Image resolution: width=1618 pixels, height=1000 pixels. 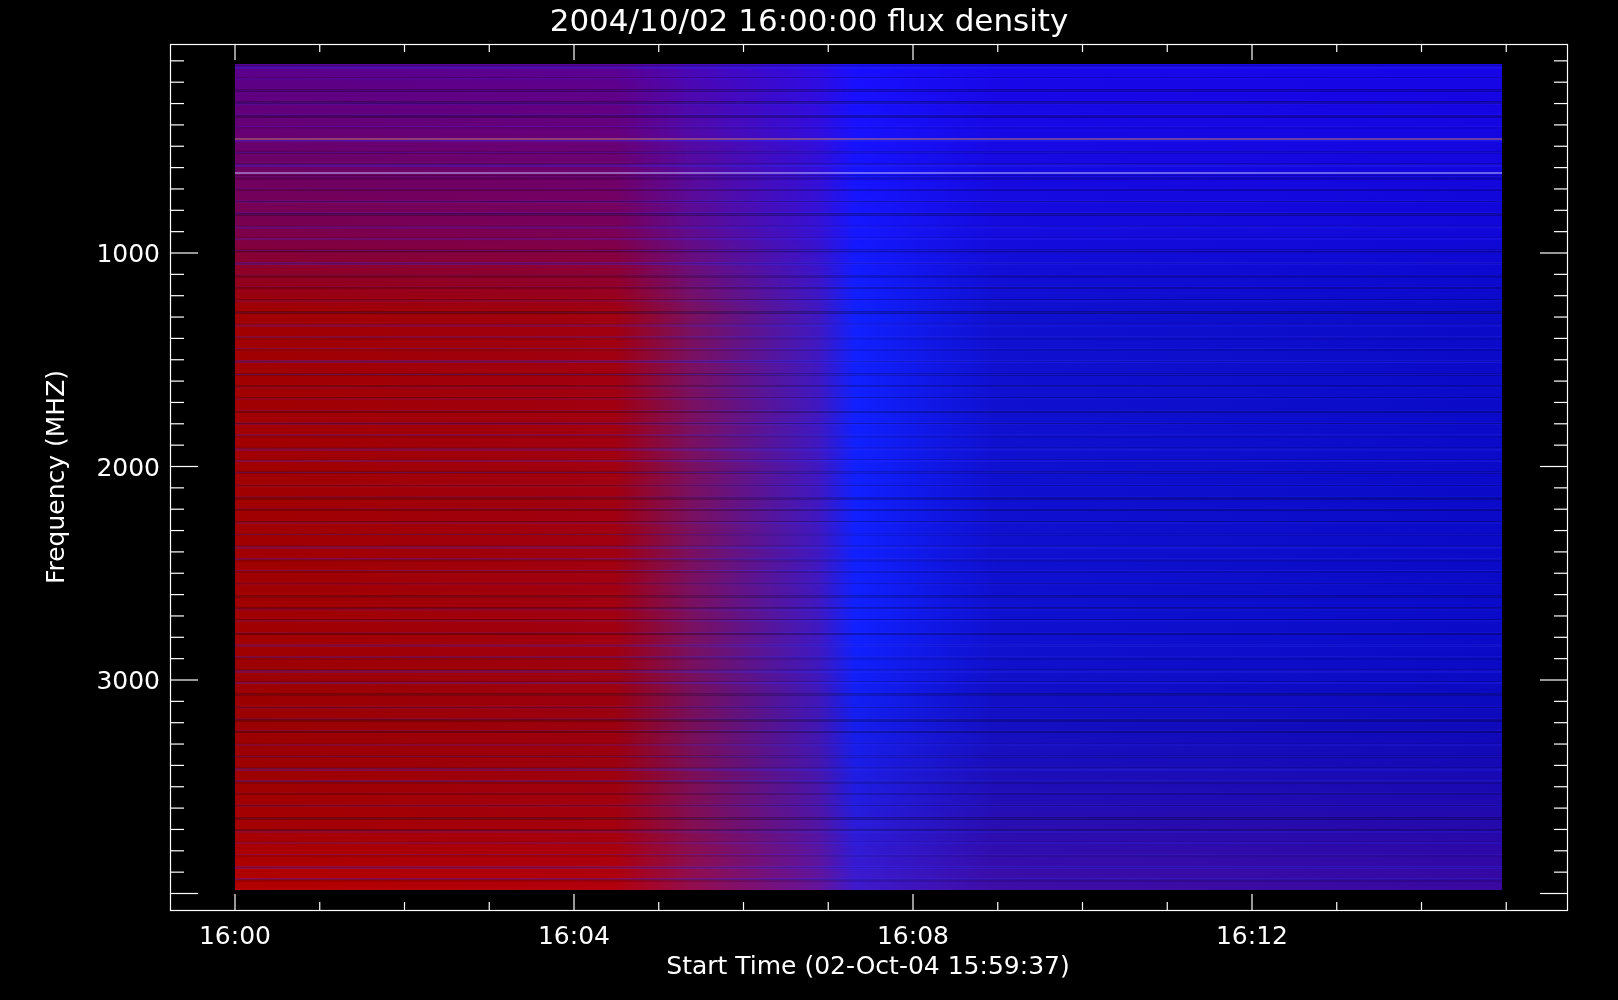 I want to click on chart-title: 2004/10/02 16:00:00 flux density, so click(x=809, y=20).